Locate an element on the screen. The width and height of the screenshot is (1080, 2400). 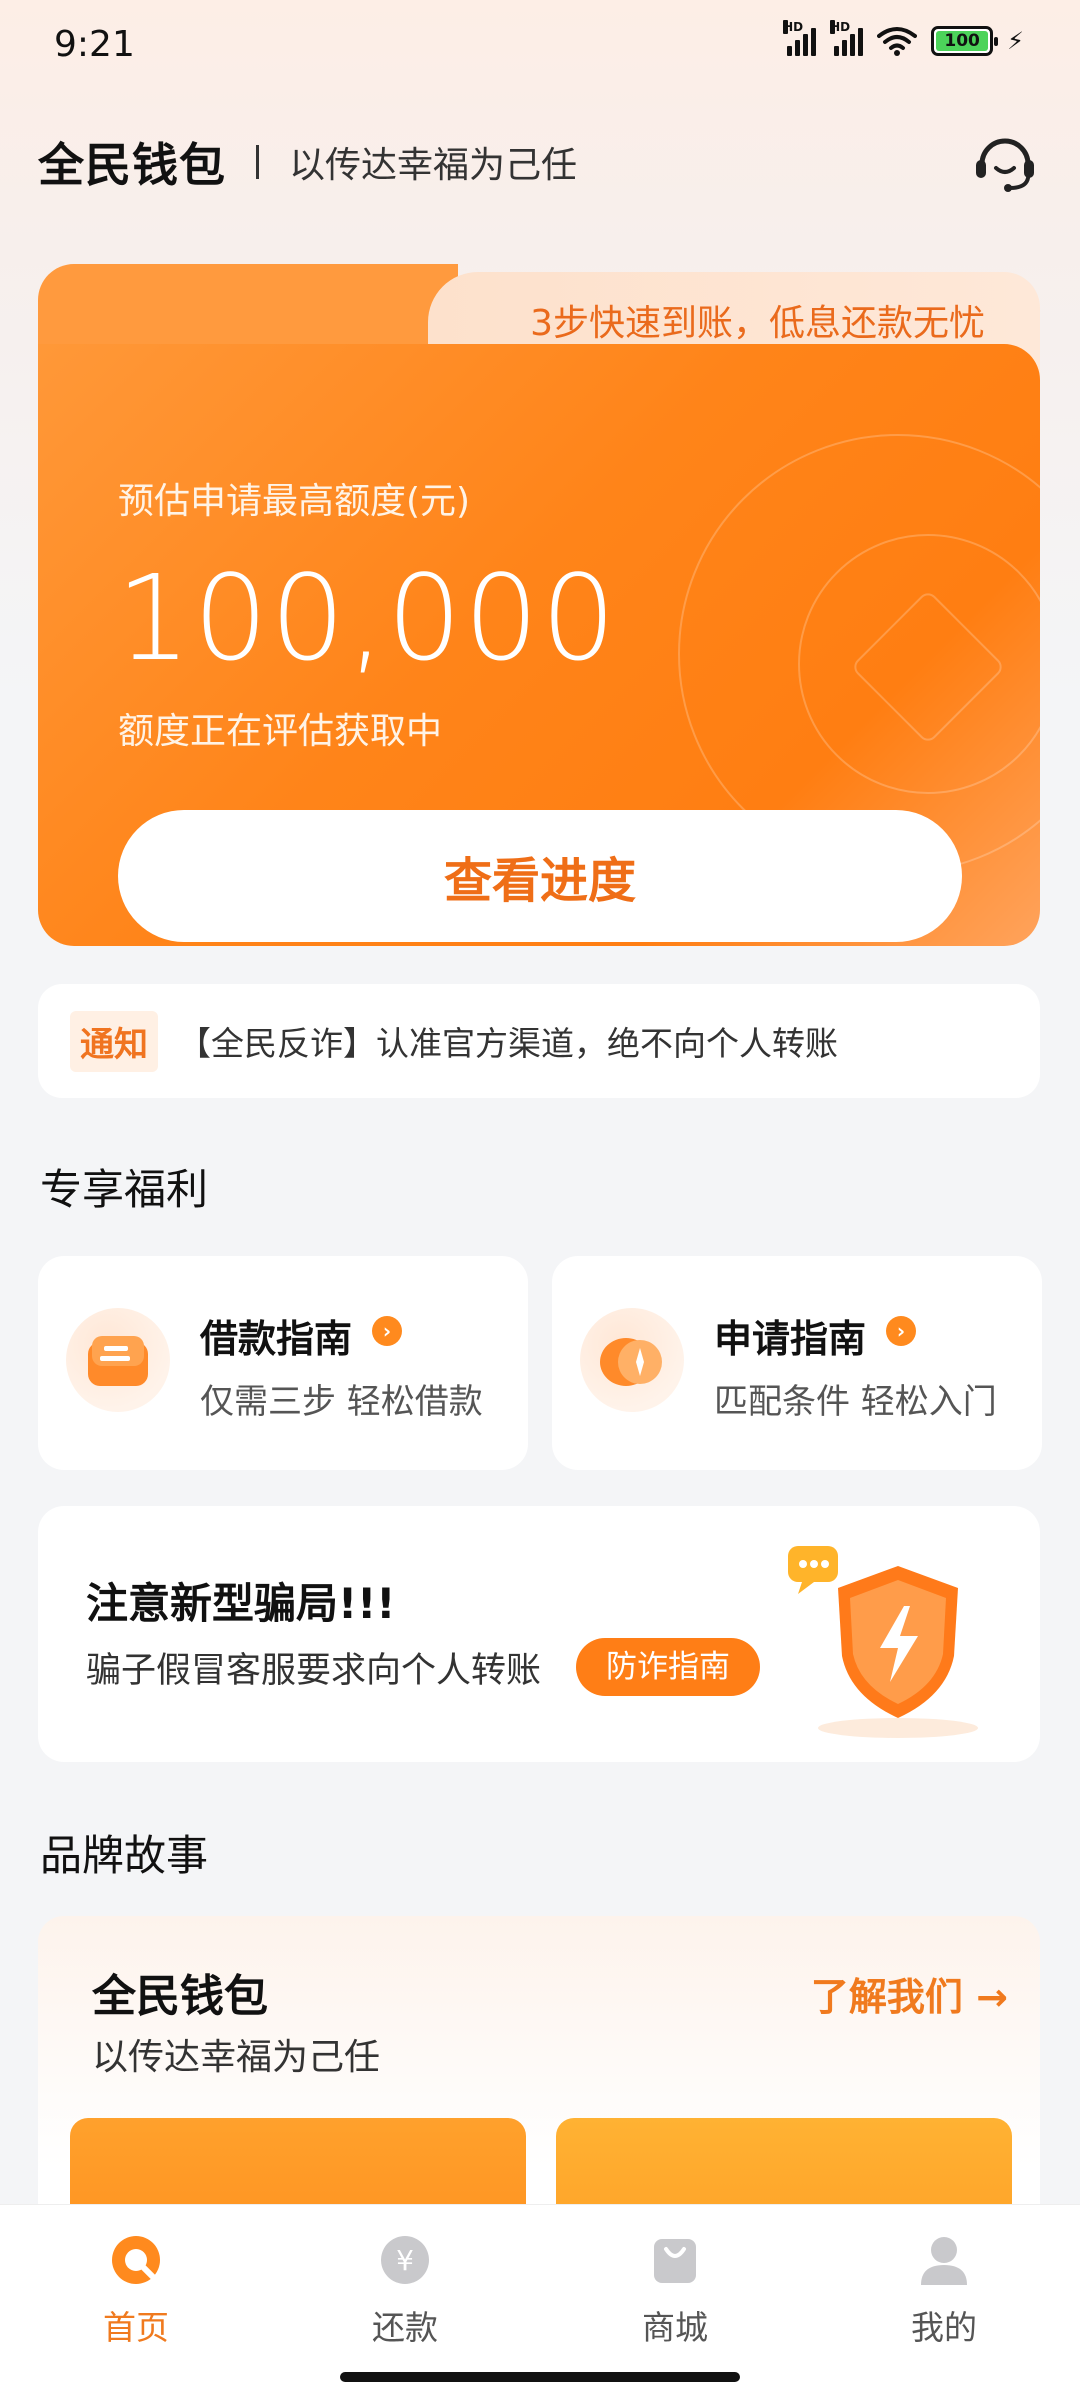
nav-label-home: 首页 is located at coordinates (136, 2327).